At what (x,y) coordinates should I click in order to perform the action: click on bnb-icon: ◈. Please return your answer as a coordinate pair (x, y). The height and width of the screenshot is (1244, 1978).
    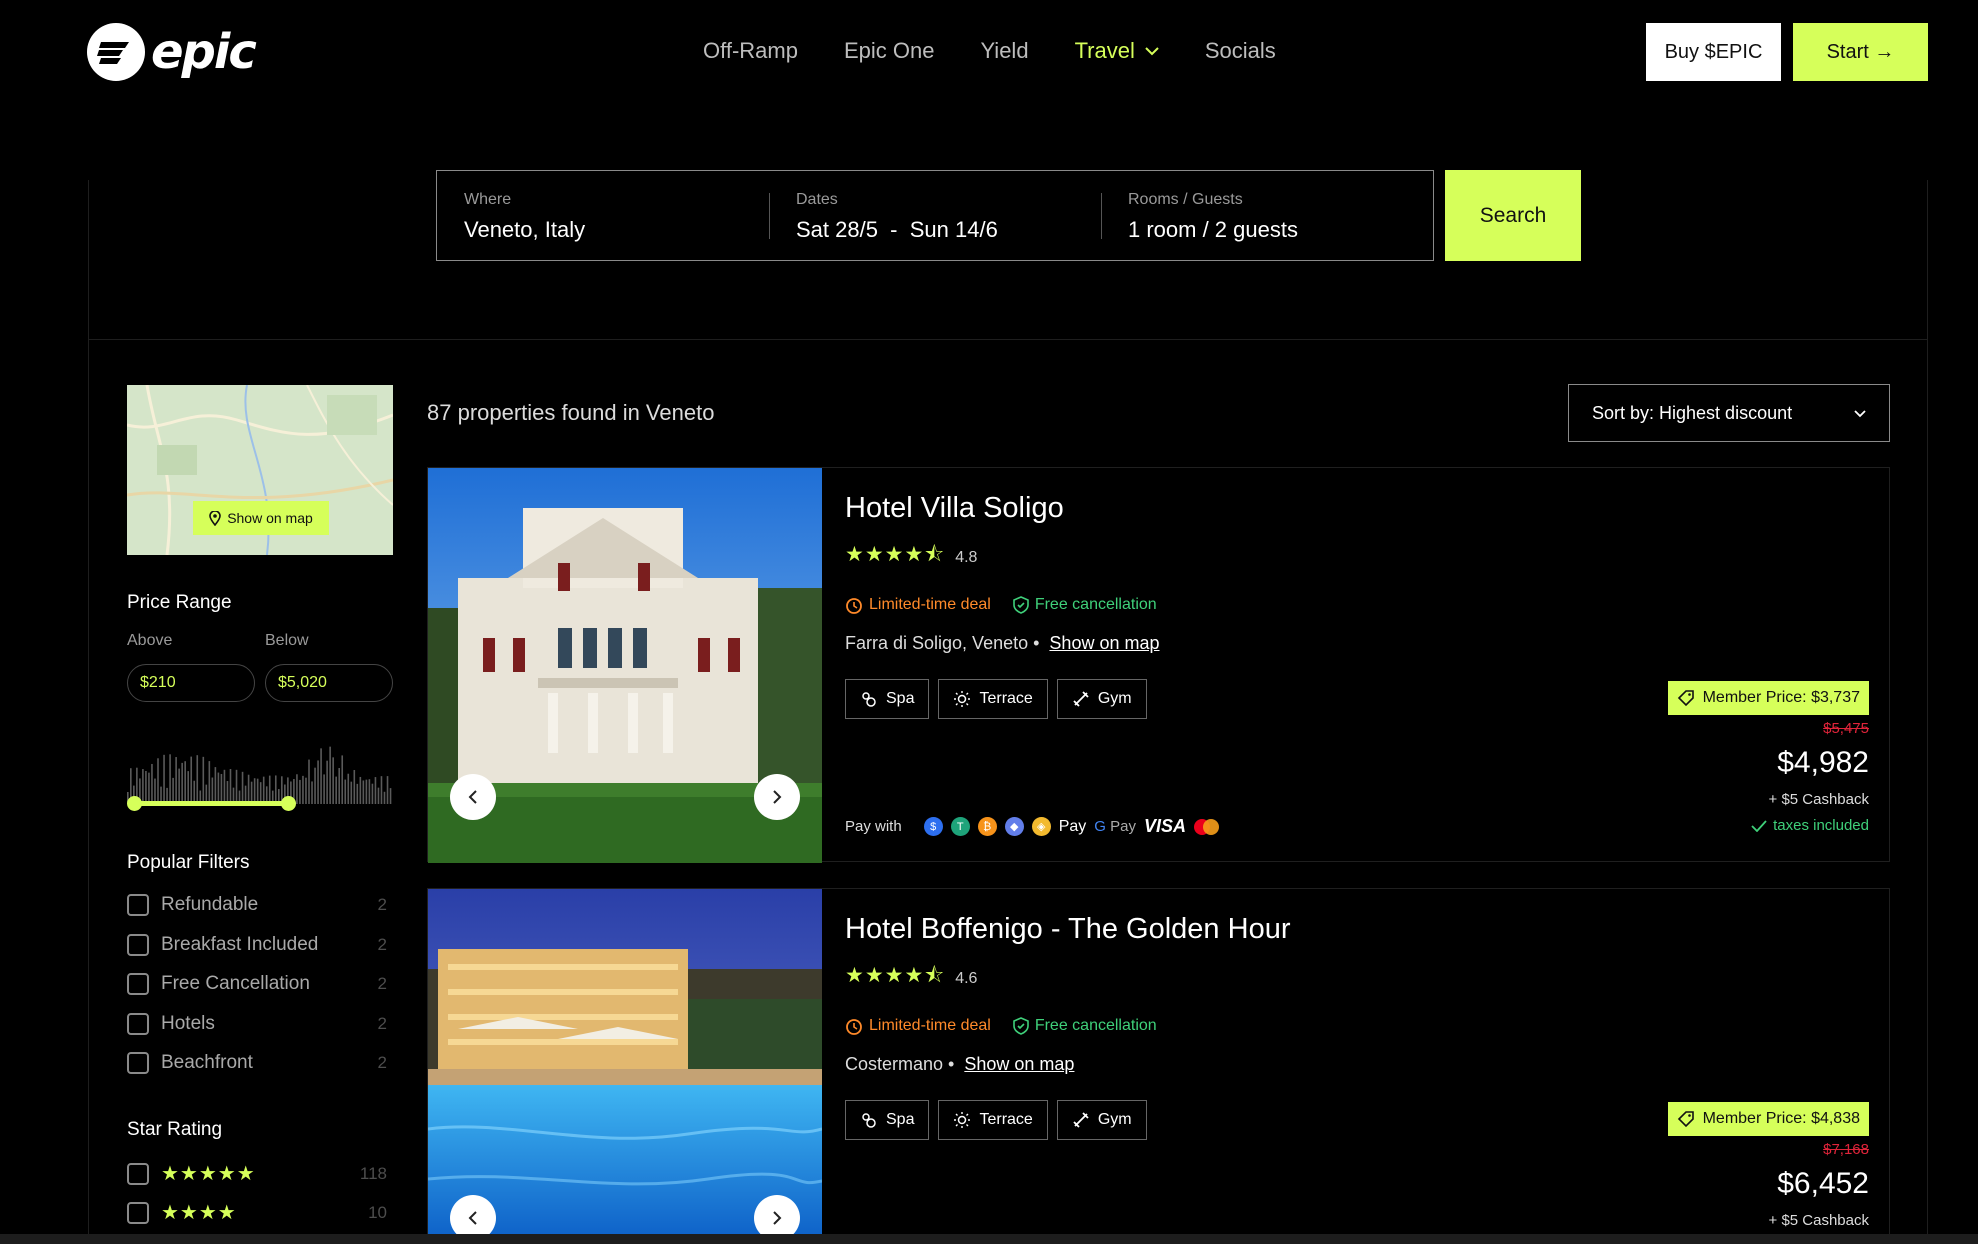
    Looking at the image, I should click on (1041, 826).